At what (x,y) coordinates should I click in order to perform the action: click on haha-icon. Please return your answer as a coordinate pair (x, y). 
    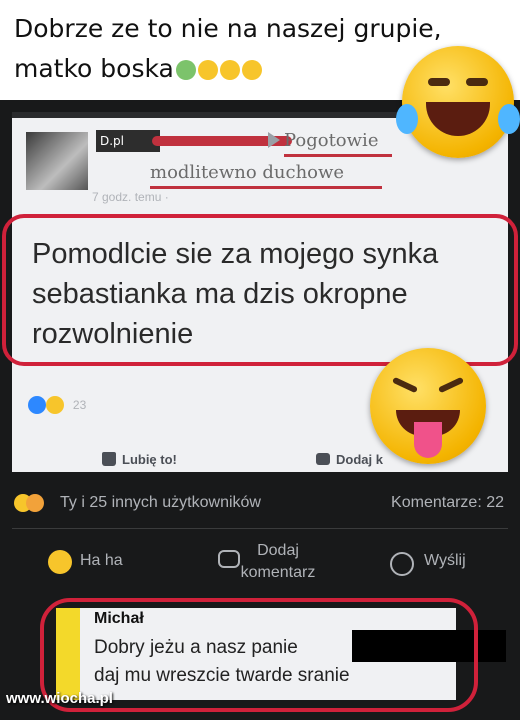
    Looking at the image, I should click on (60, 562).